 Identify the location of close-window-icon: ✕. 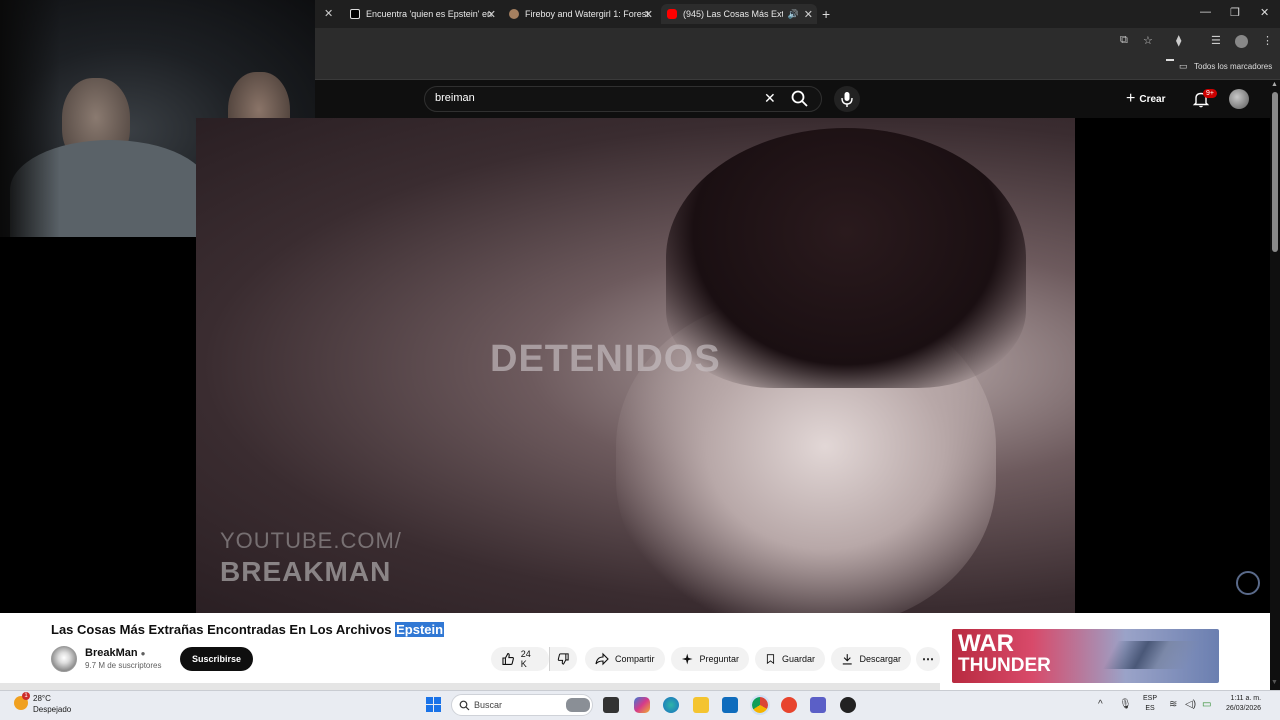
(1264, 12).